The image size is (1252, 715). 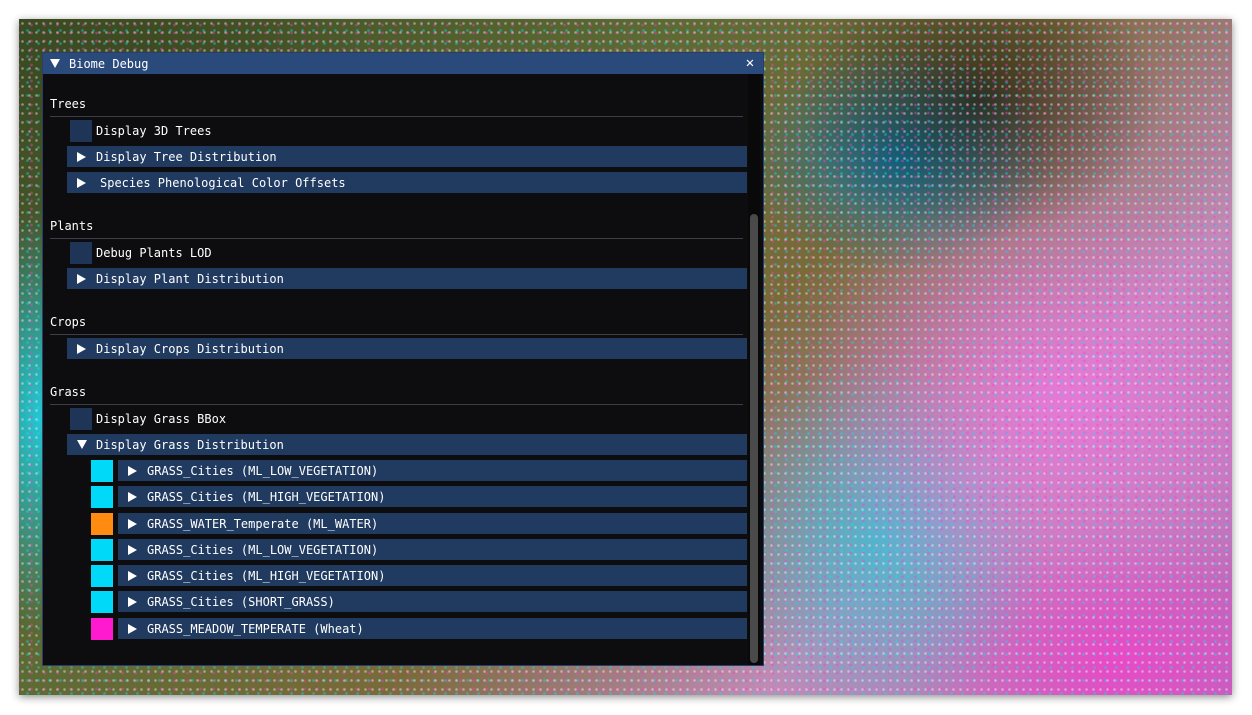 I want to click on tree-node-label: Display Crops Distribution, so click(x=190, y=348).